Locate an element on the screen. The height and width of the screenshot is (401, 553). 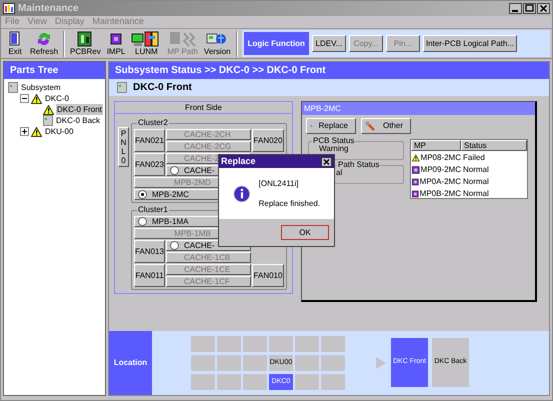
toolbar-button: Refresh is located at coordinates (44, 44).